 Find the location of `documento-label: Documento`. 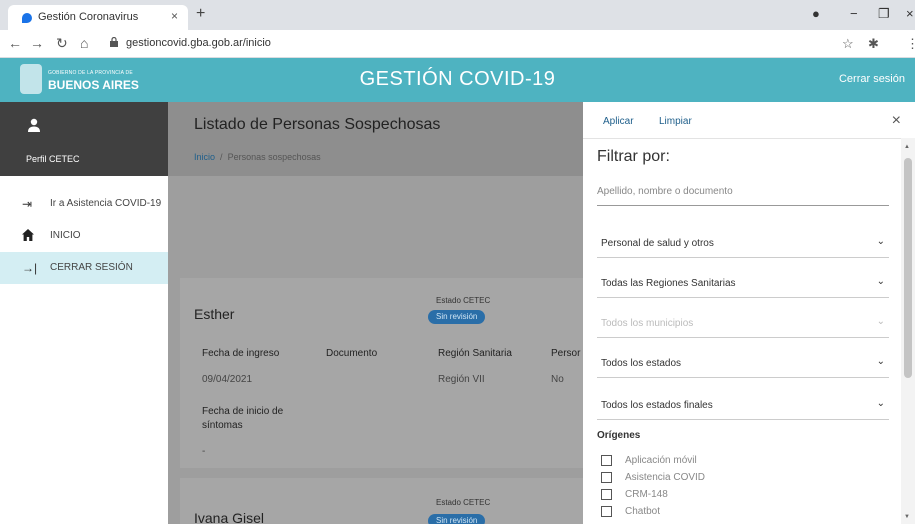

documento-label: Documento is located at coordinates (352, 353).